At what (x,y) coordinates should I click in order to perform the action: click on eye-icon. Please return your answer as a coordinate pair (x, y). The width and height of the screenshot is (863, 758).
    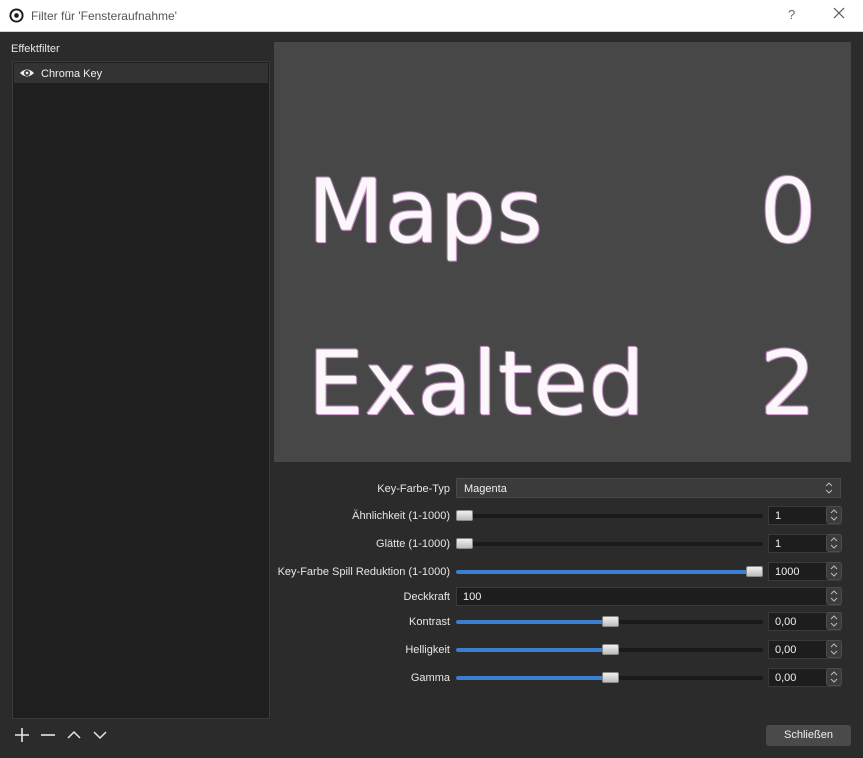
    Looking at the image, I should click on (27, 73).